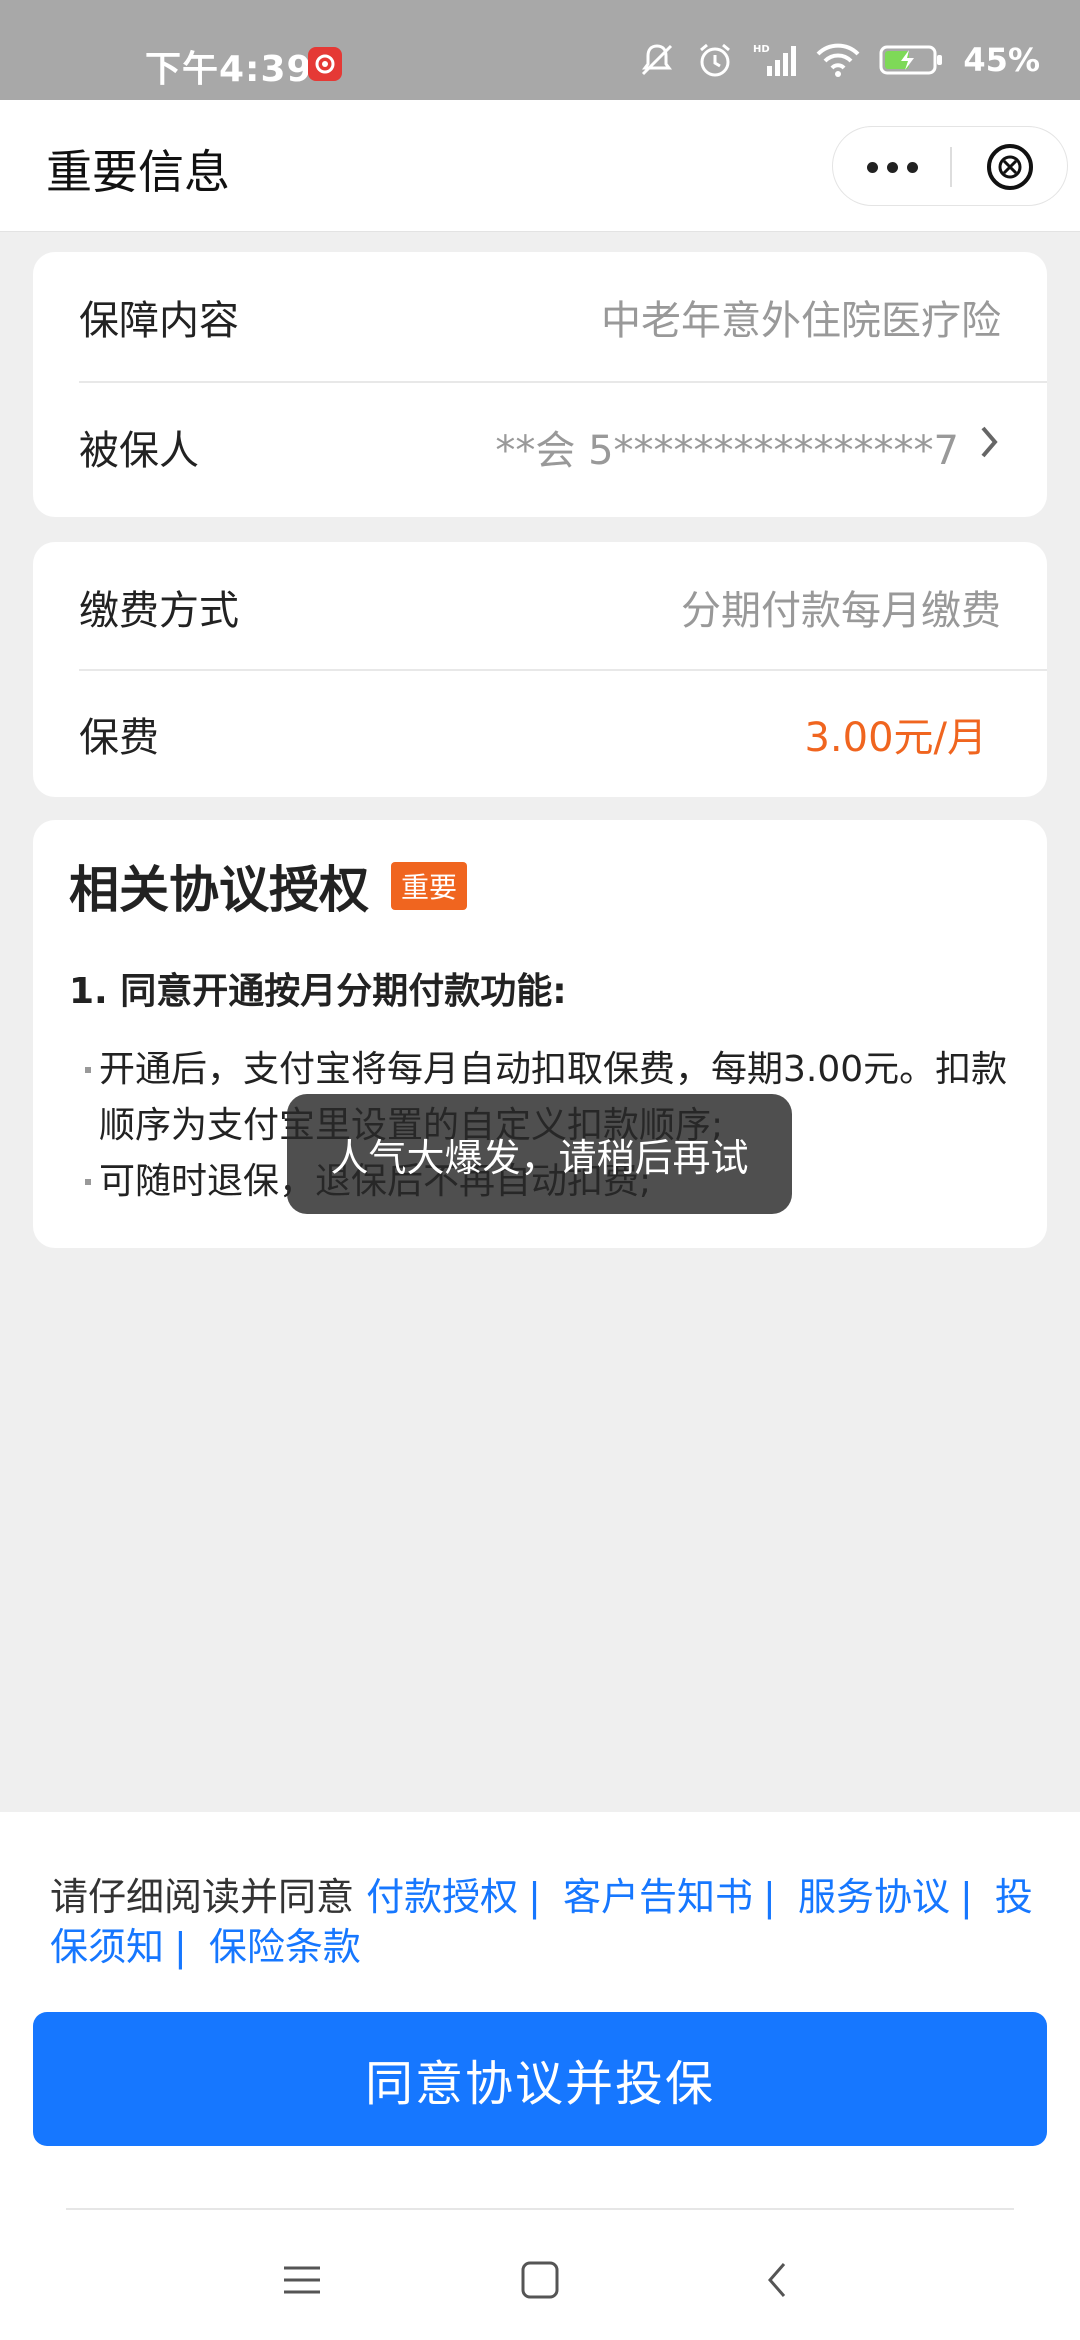 This screenshot has width=1080, height=2340. I want to click on battery-charging-icon, so click(912, 60).